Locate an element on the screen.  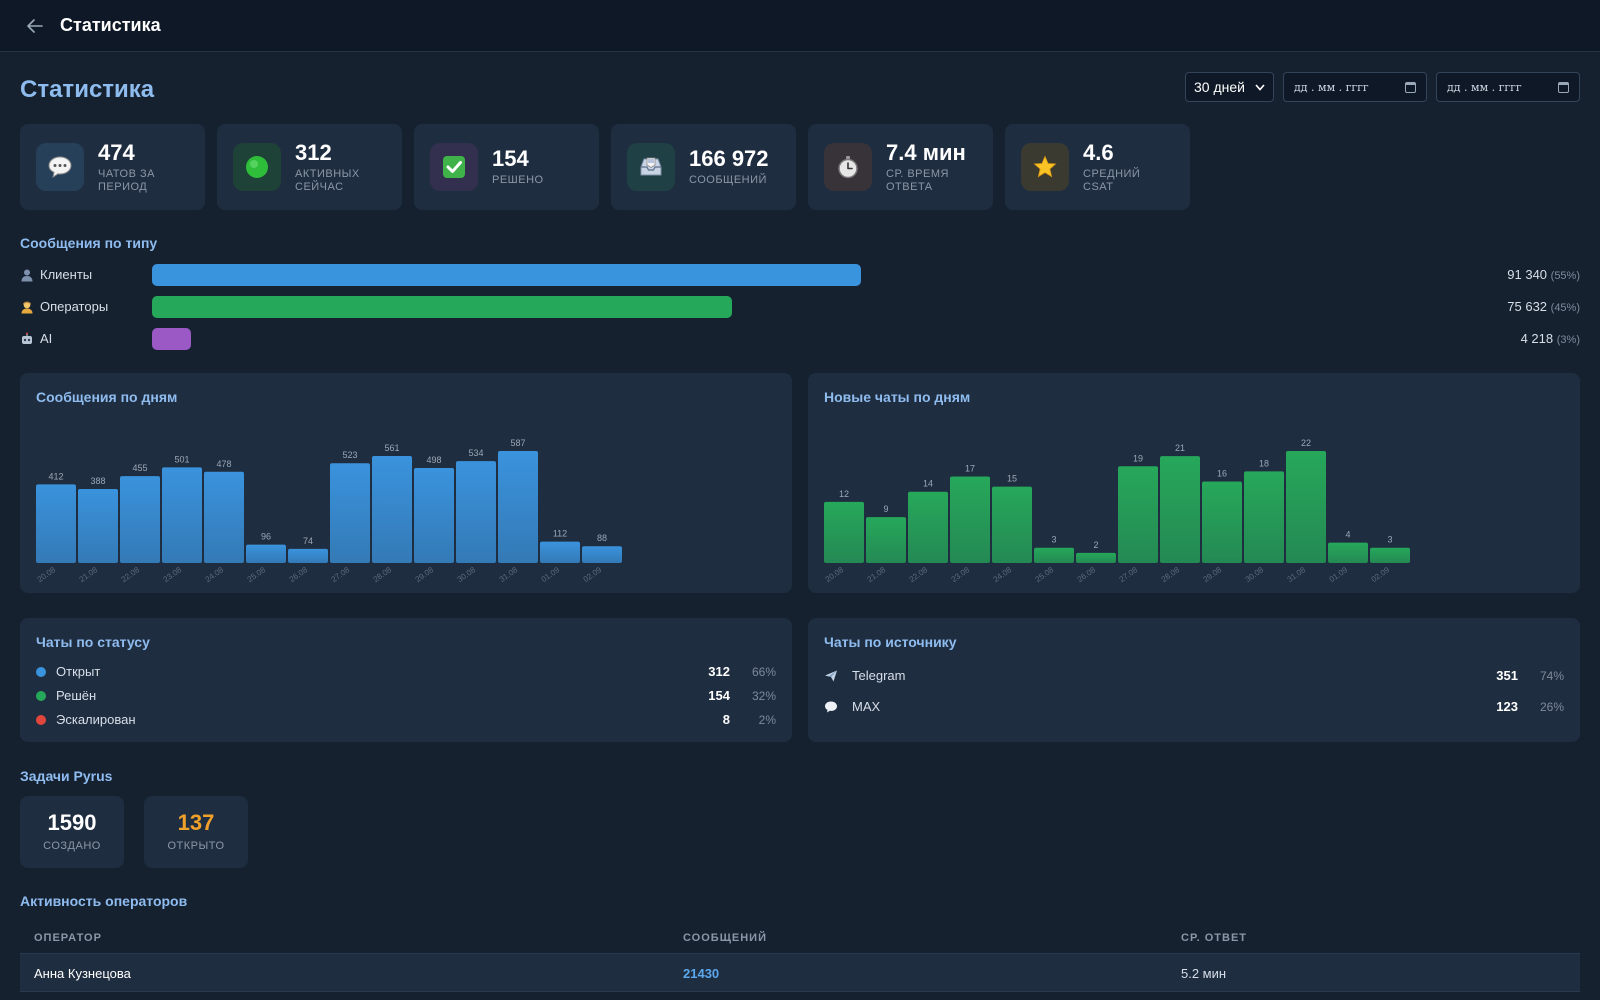
bar-value-label: 501 is located at coordinates (181, 459).